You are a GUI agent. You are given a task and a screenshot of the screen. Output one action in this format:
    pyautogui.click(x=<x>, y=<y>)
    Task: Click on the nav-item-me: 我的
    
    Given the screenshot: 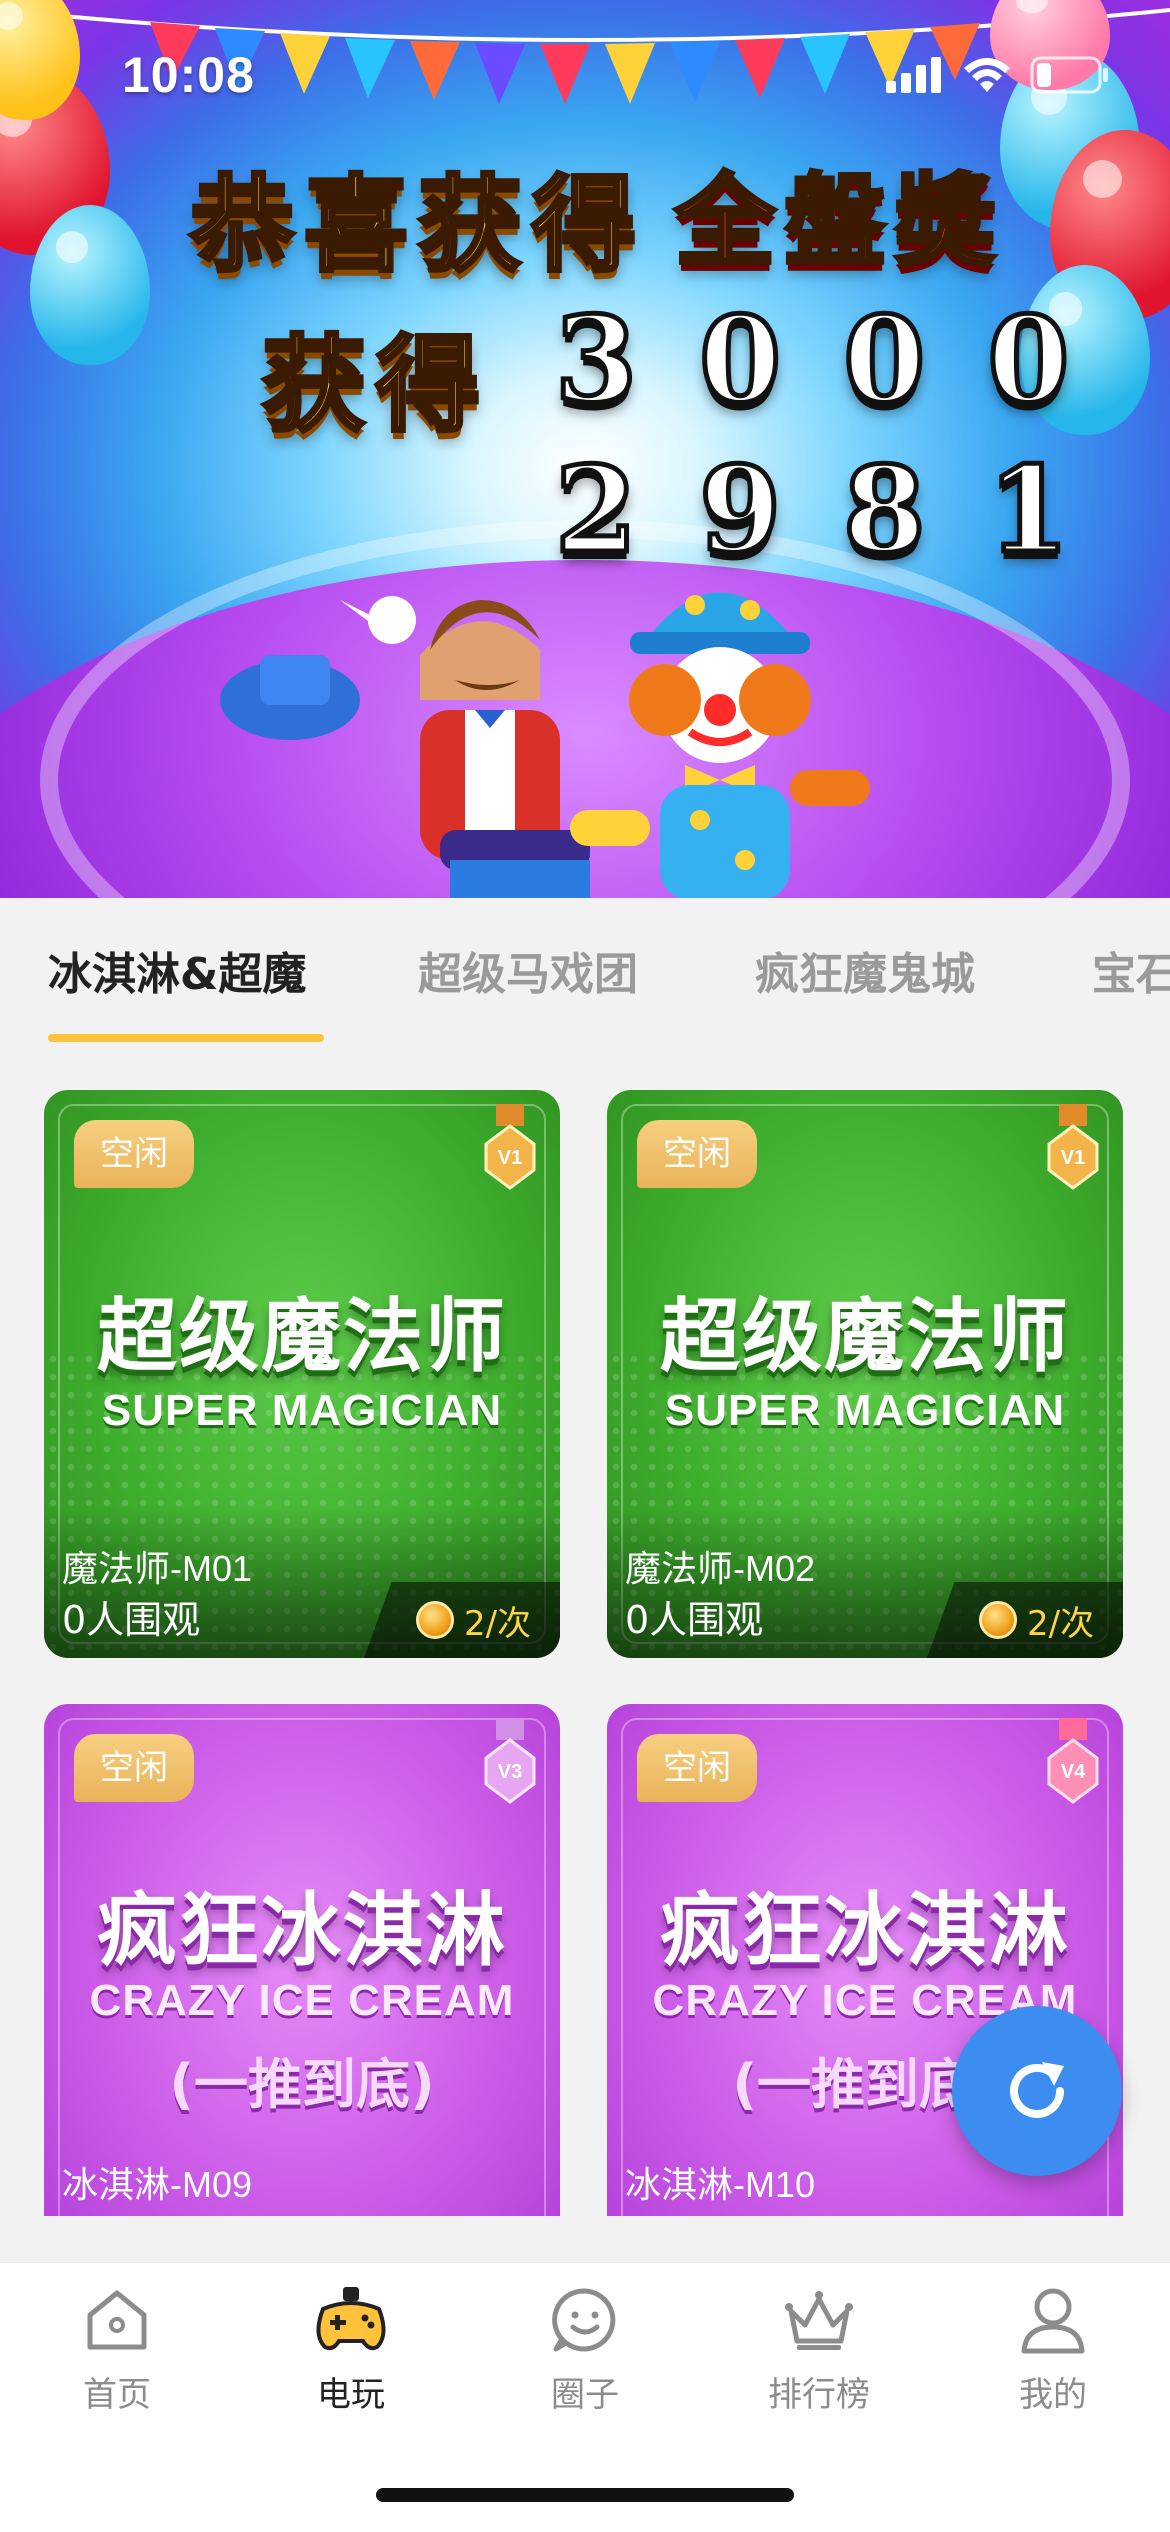 What is the action you would take?
    pyautogui.click(x=1053, y=2350)
    